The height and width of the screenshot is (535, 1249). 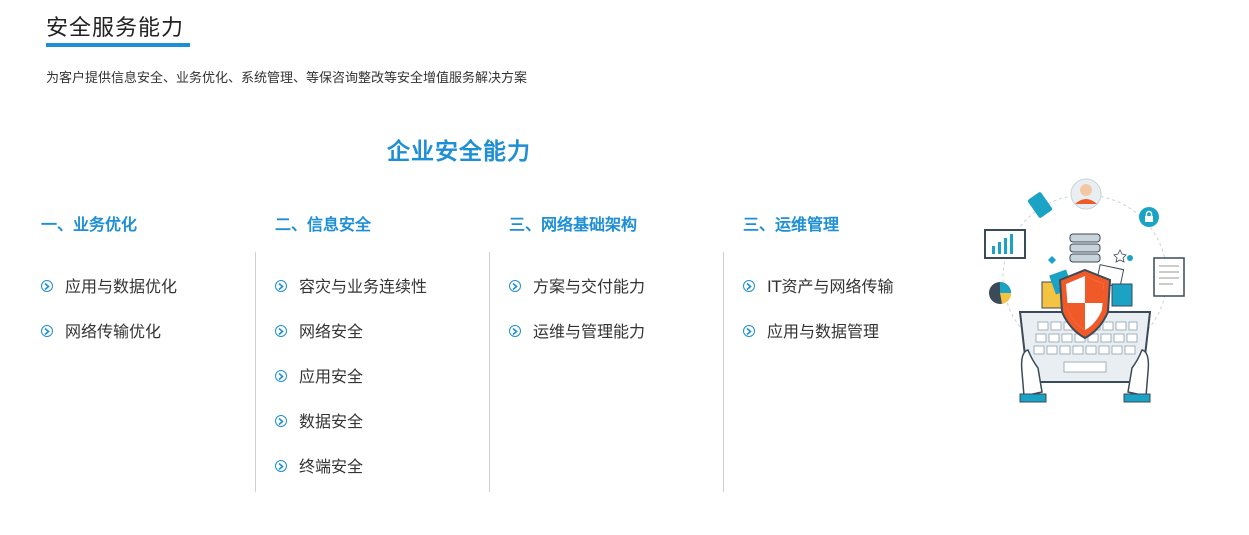 What do you see at coordinates (113, 331) in the screenshot?
I see `list-item-label: 网络传输优化` at bounding box center [113, 331].